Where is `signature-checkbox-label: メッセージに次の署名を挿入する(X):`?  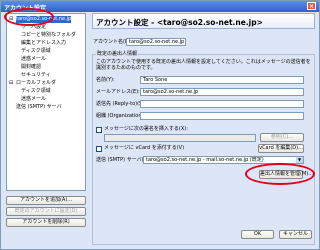
signature-checkbox-label: メッセージに次の署名を挿入する(X): is located at coordinates (146, 129).